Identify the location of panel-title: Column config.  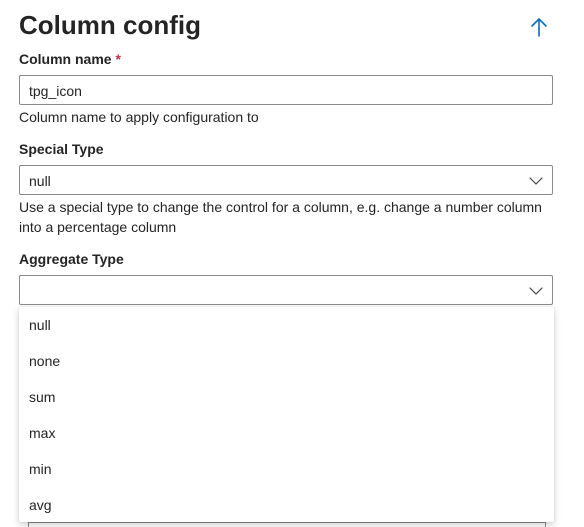
(110, 25).